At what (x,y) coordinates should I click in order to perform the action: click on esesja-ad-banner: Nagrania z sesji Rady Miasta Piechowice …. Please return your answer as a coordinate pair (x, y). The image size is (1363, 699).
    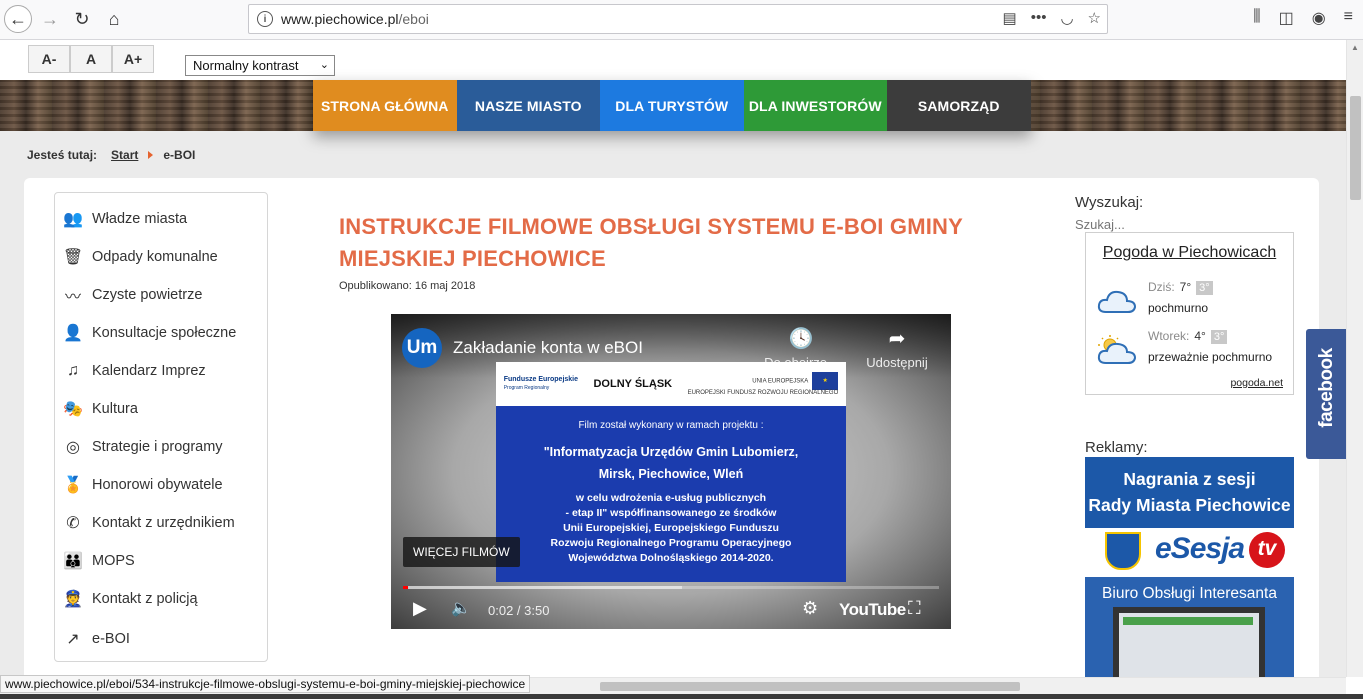
    Looking at the image, I should click on (1189, 515).